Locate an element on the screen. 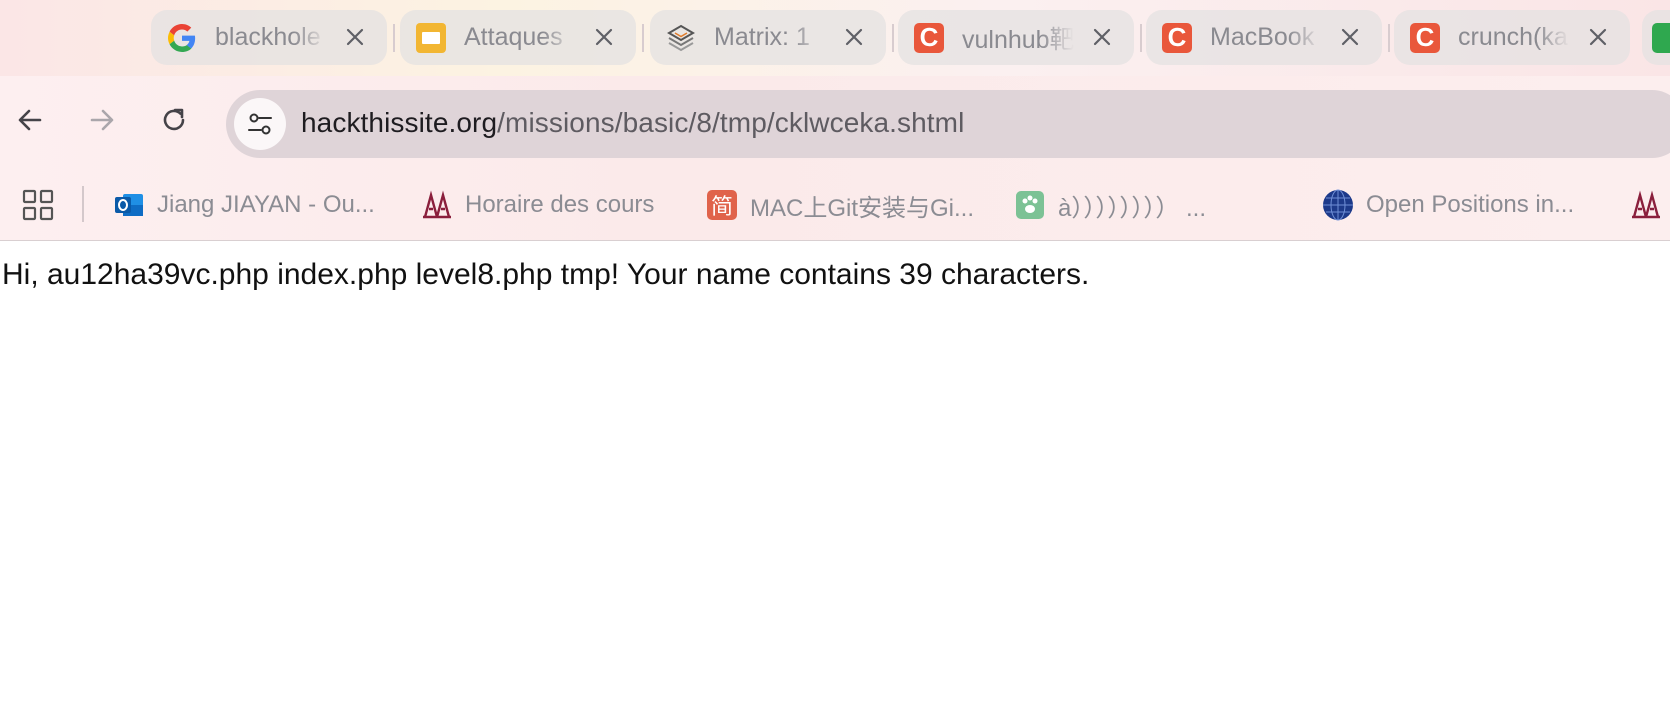  bookmark-horaire: Horaire des cours is located at coordinates (537, 205).